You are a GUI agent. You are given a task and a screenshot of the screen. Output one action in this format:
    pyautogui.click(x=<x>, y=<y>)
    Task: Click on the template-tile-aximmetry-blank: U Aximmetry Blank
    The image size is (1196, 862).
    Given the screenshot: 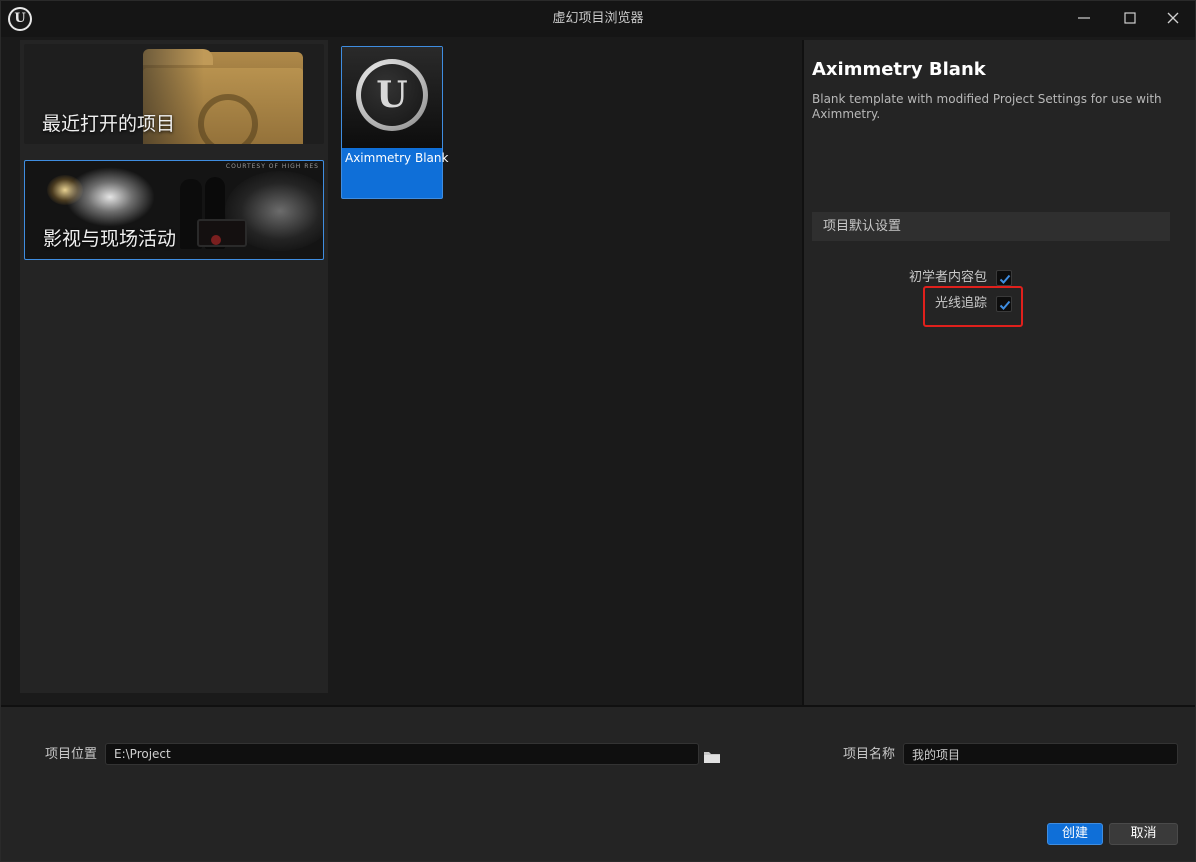 What is the action you would take?
    pyautogui.click(x=394, y=122)
    